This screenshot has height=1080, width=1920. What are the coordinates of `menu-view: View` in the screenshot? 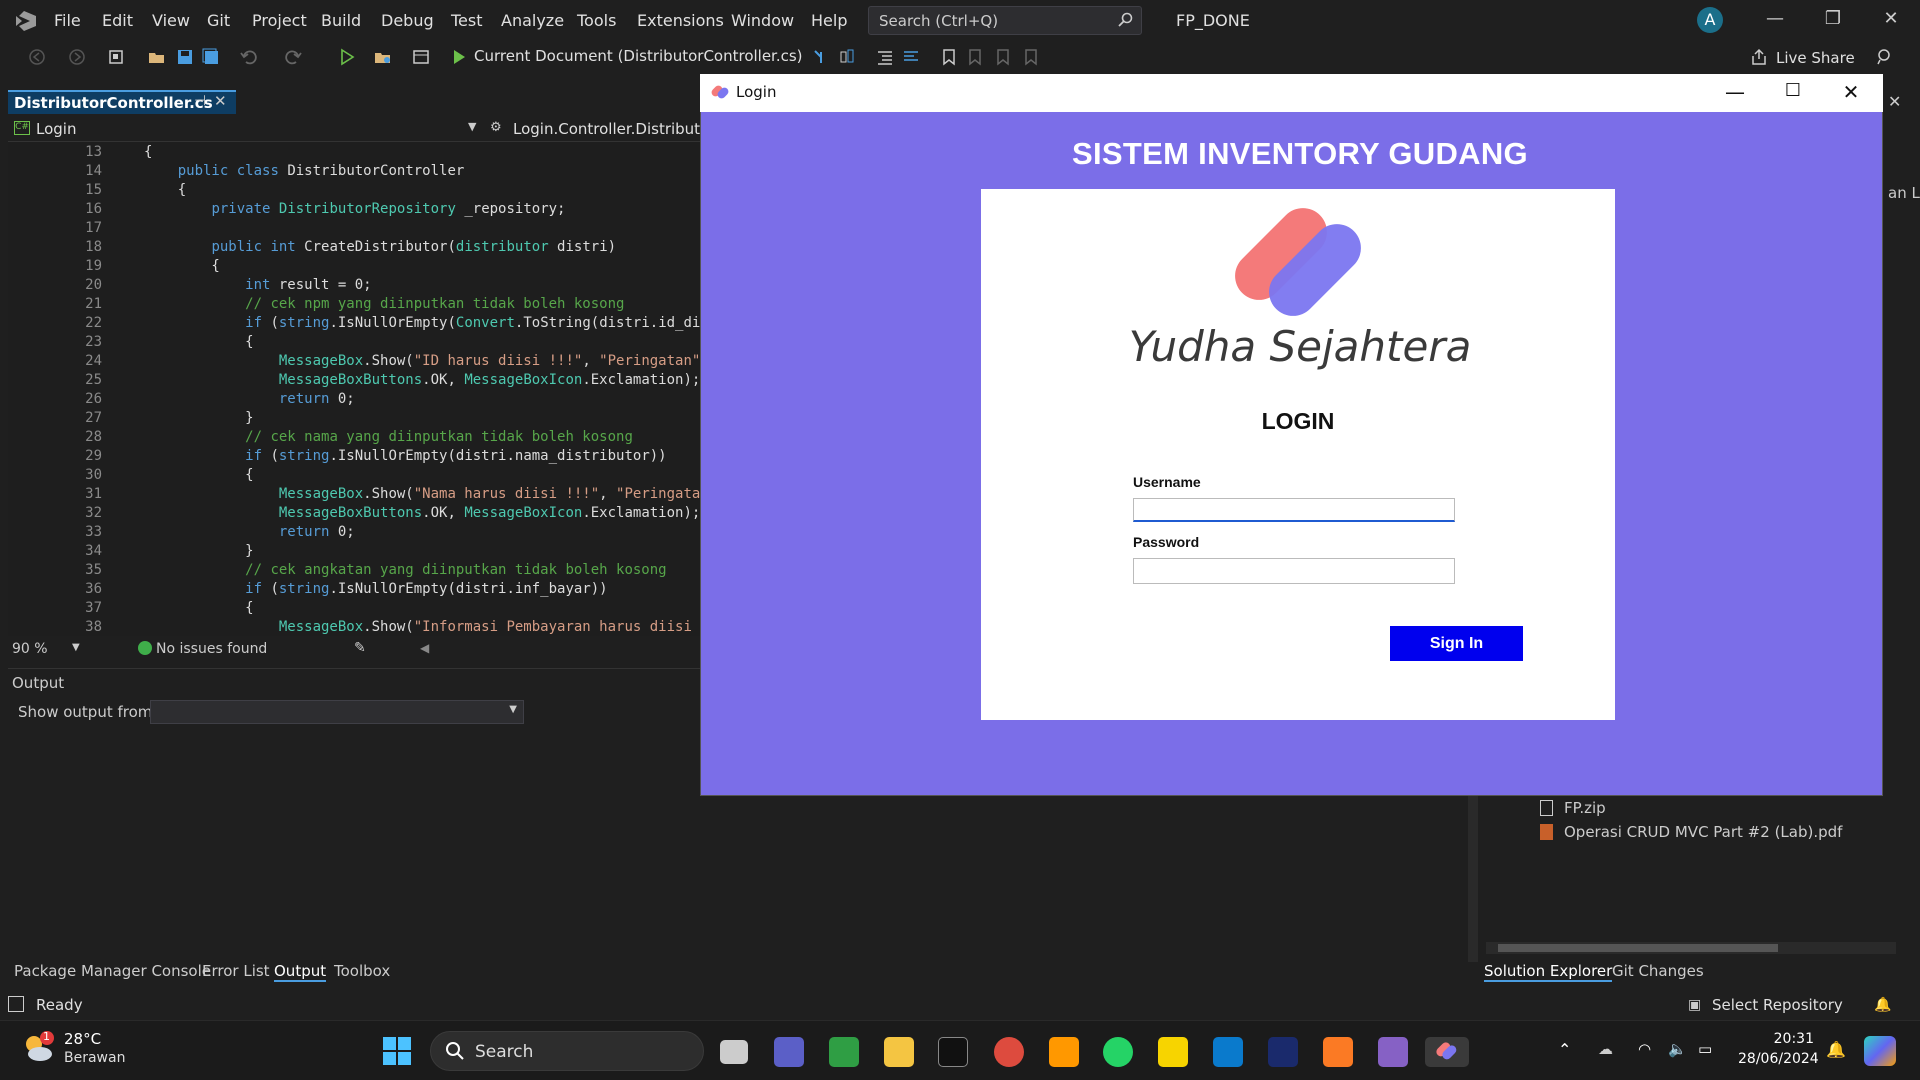 It's located at (171, 20).